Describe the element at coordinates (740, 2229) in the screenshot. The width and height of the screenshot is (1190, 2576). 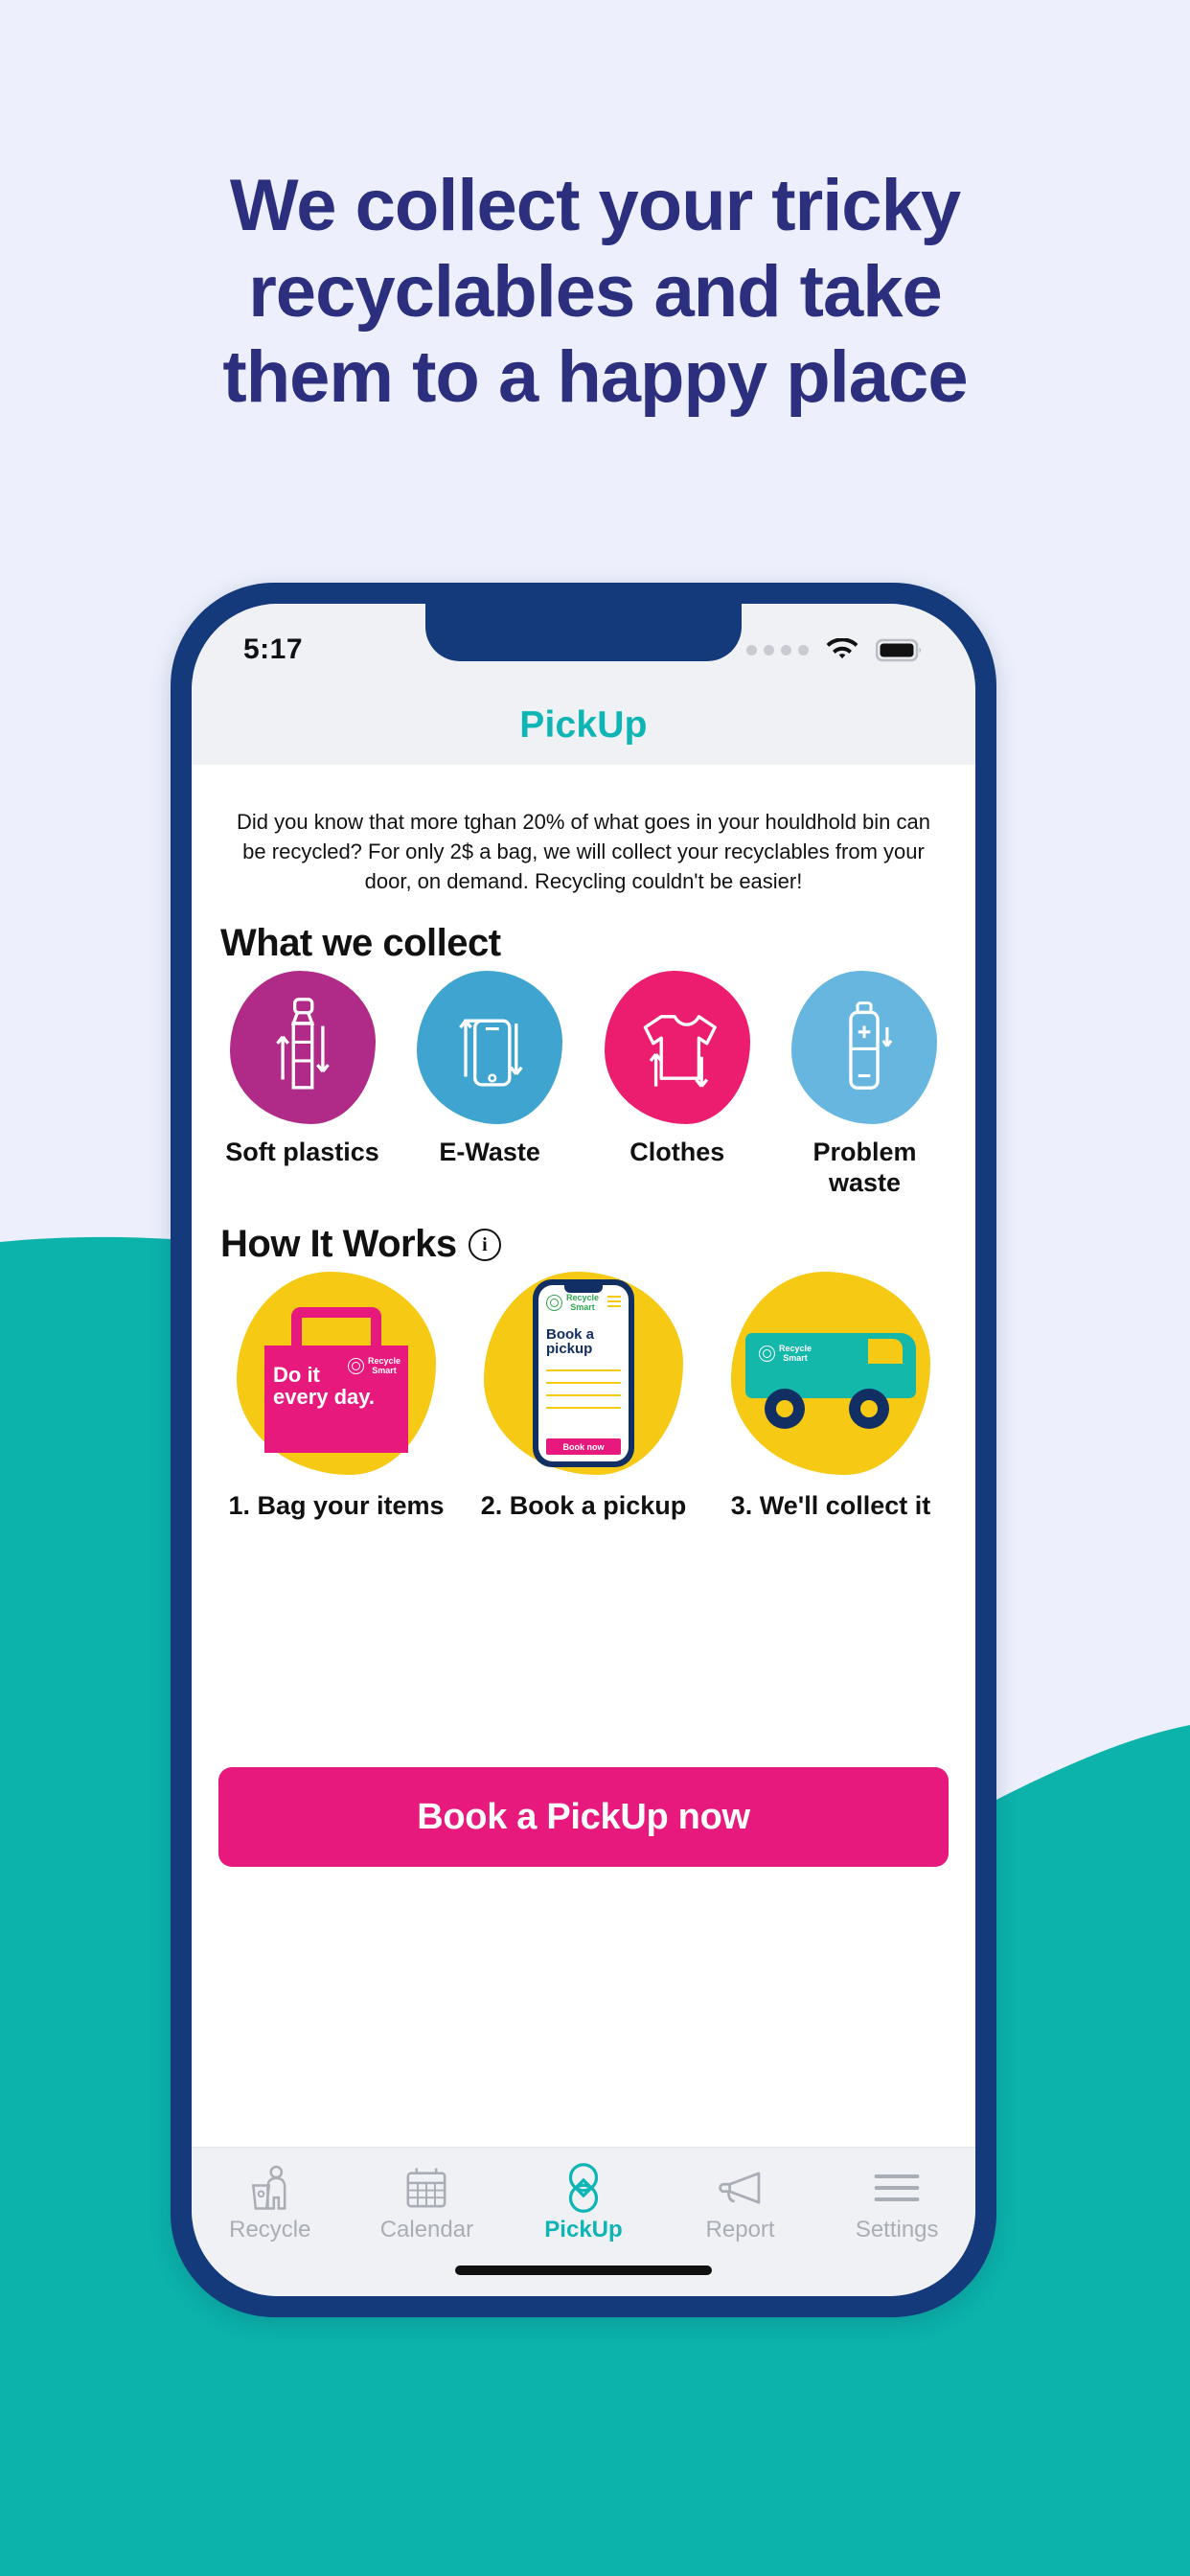
I see `tab-label: Report` at that location.